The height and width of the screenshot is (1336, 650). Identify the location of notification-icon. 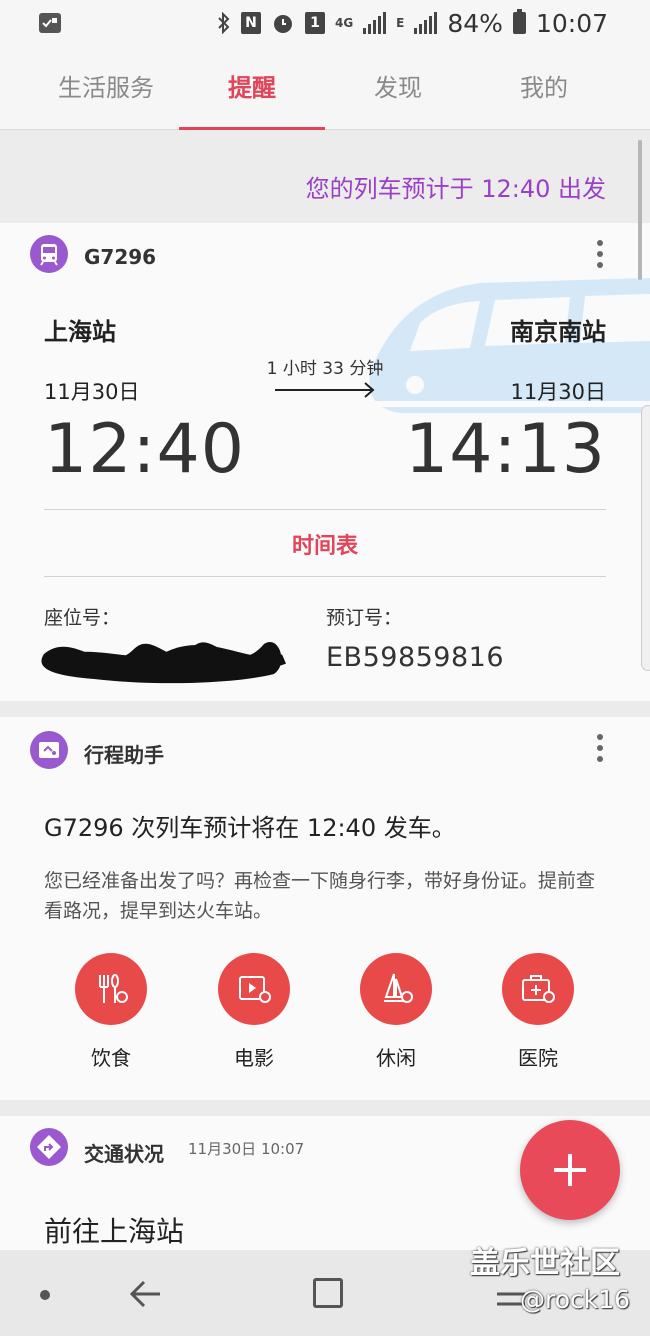
(50, 23).